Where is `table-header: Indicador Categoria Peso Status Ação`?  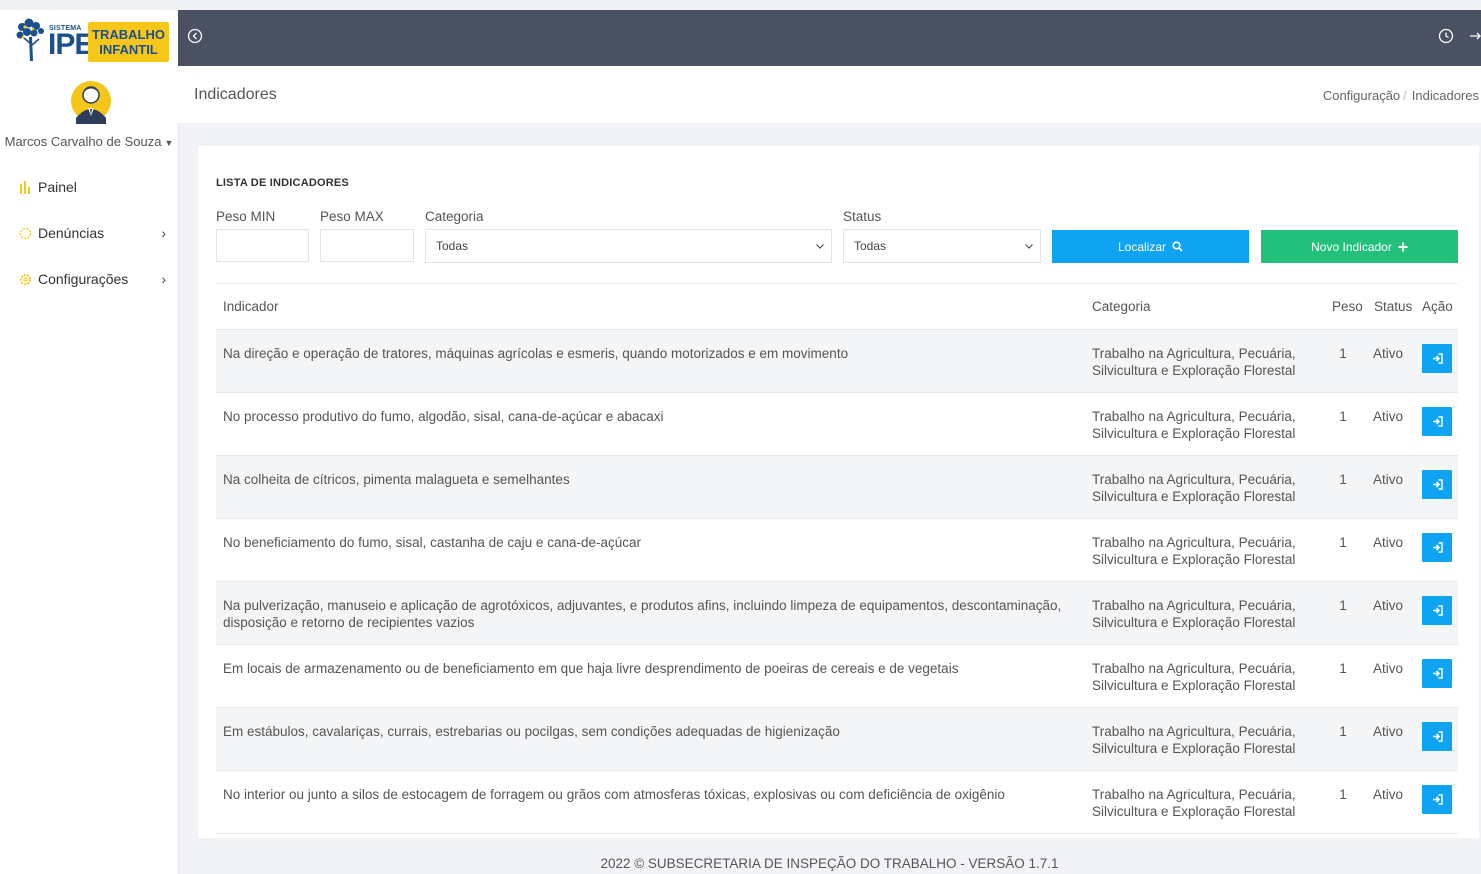 table-header: Indicador Categoria Peso Status Ação is located at coordinates (837, 306).